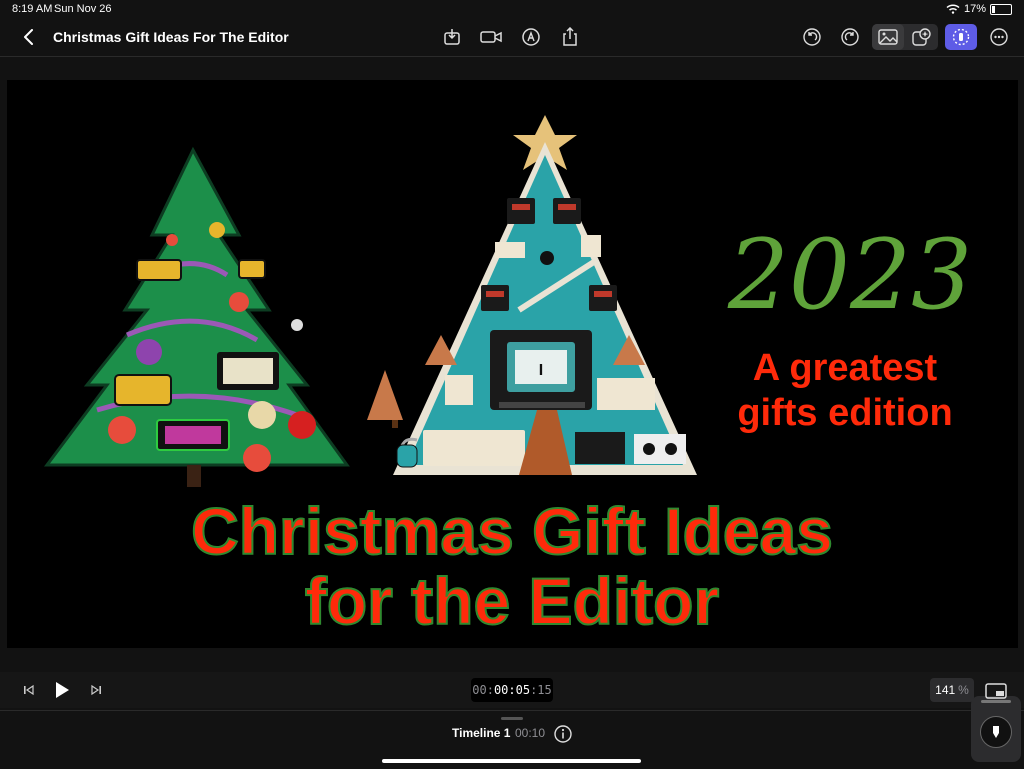  What do you see at coordinates (483, 690) in the screenshot?
I see `timecode-prefix: 00:` at bounding box center [483, 690].